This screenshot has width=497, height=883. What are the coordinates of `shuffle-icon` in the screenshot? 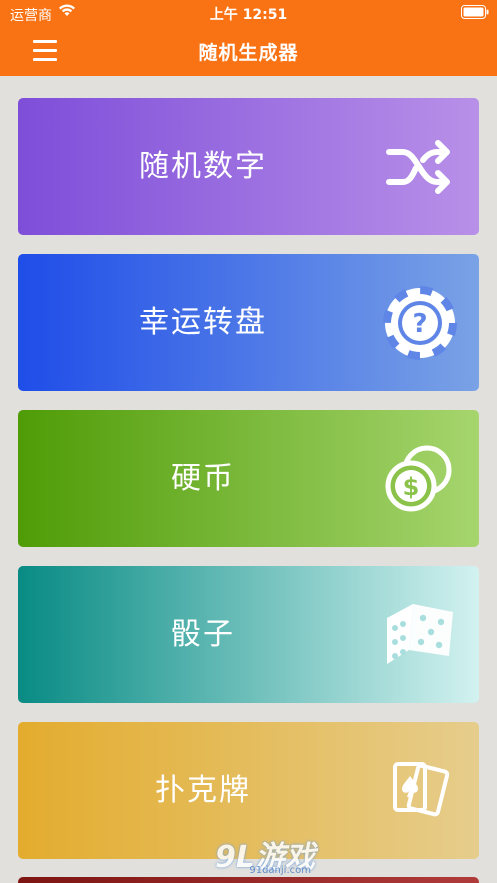 It's located at (418, 167).